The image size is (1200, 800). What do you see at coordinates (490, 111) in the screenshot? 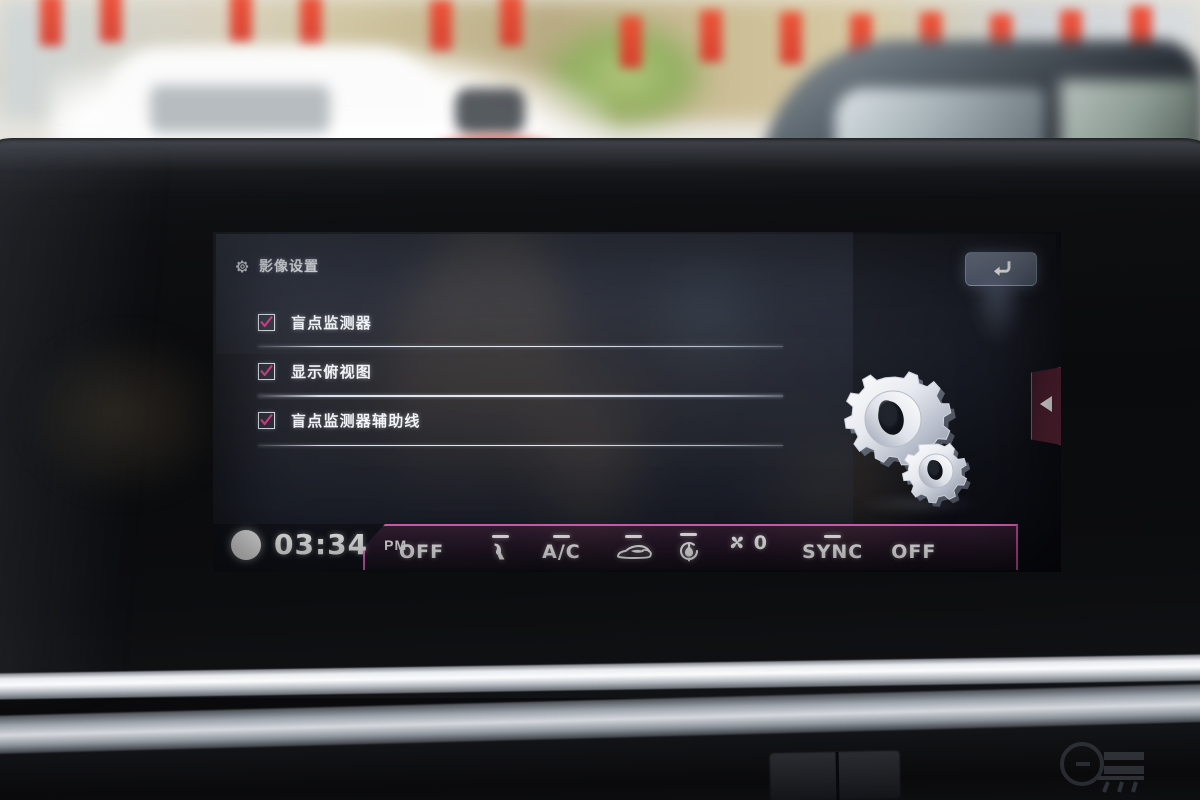
I see `background-mirror` at bounding box center [490, 111].